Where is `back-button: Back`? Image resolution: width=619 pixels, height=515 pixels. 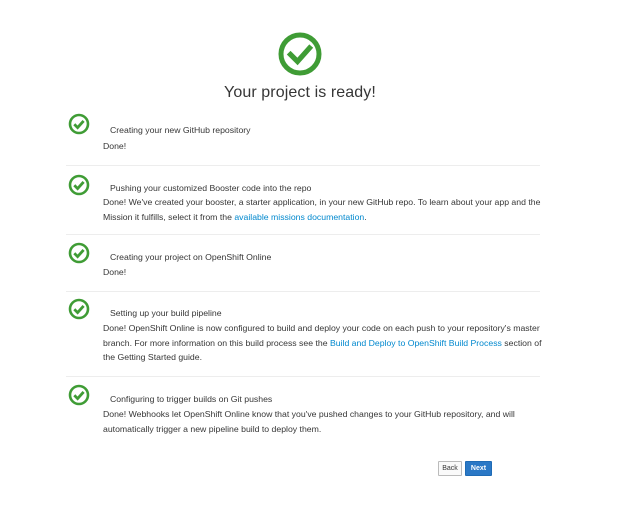
back-button: Back is located at coordinates (450, 468).